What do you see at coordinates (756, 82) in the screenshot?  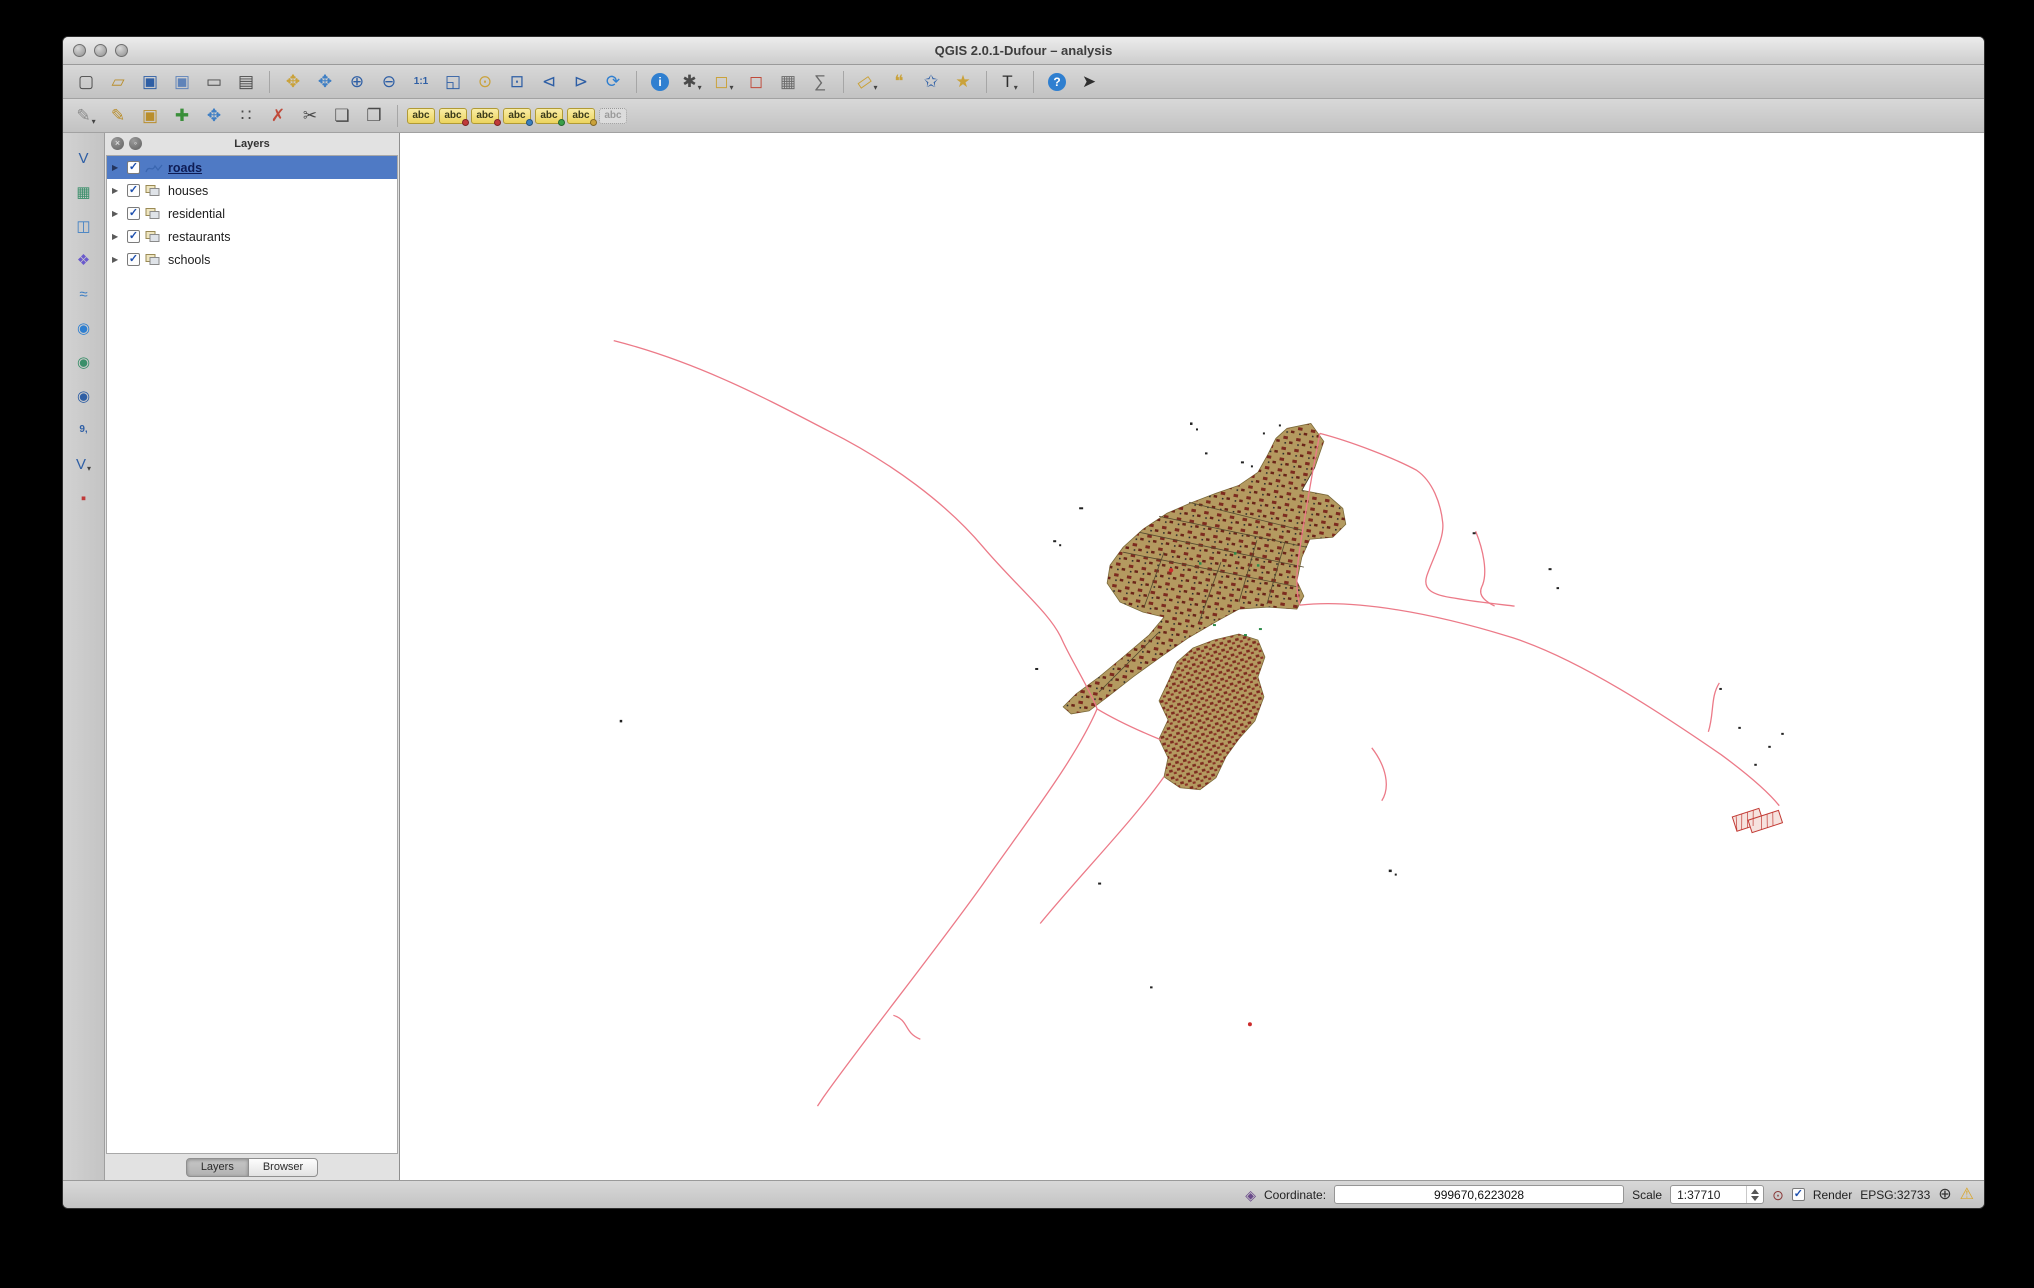 I see `deselect-features-button: ◻` at bounding box center [756, 82].